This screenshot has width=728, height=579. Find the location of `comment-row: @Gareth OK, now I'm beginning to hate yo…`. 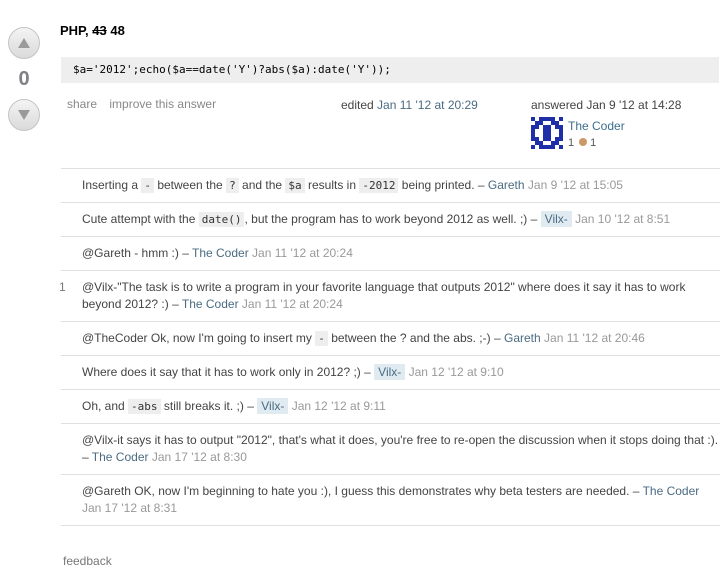

comment-row: @Gareth OK, now I'm beginning to hate yo… is located at coordinates (390, 500).